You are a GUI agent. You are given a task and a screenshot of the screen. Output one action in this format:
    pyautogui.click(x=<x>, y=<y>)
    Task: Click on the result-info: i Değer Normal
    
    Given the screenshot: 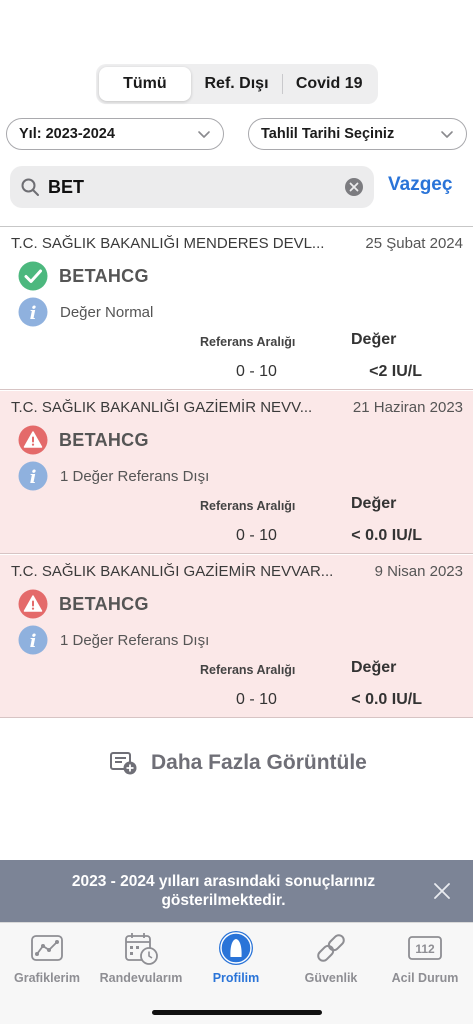 What is the action you would take?
    pyautogui.click(x=85, y=312)
    